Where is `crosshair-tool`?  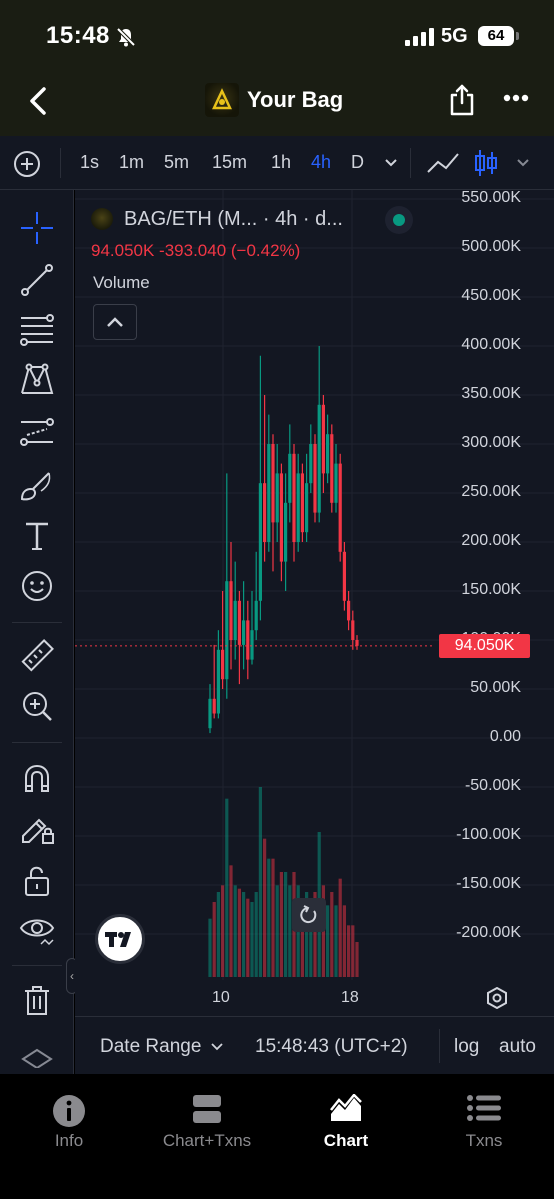 crosshair-tool is located at coordinates (37, 228).